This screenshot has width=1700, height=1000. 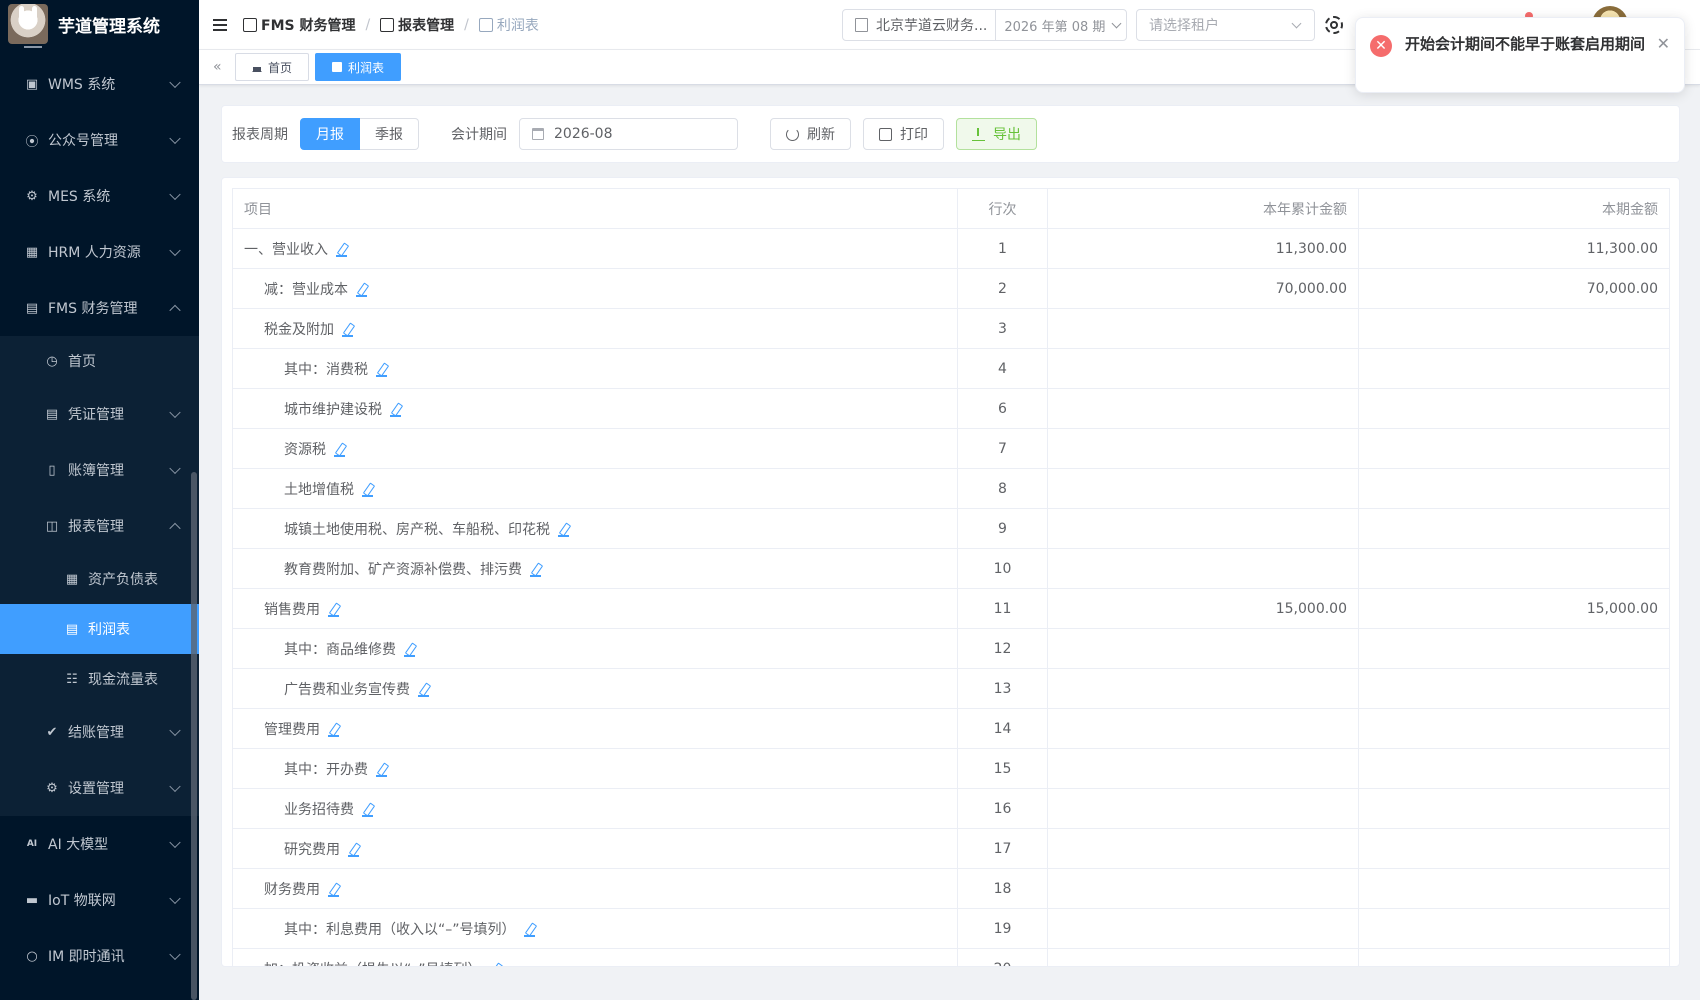 I want to click on sidebar-item-mes: ⚙ MES 系统, so click(x=99, y=196).